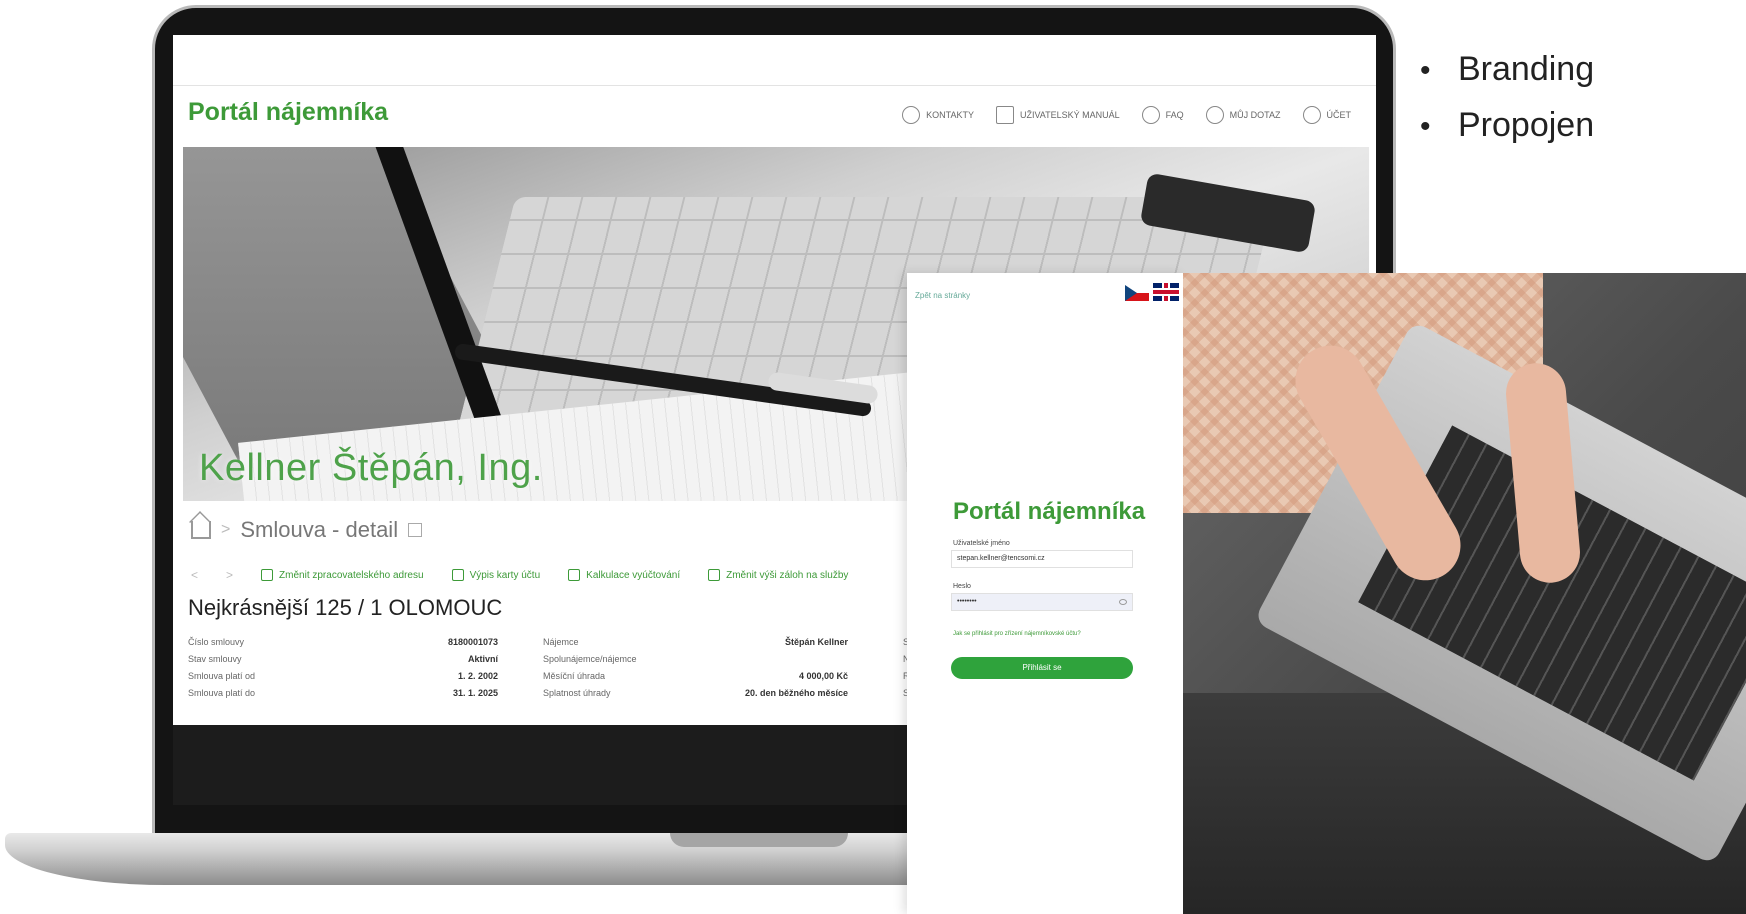  Describe the element at coordinates (319, 529) in the screenshot. I see `breadcrumb-current: Smlouva - detail` at that location.